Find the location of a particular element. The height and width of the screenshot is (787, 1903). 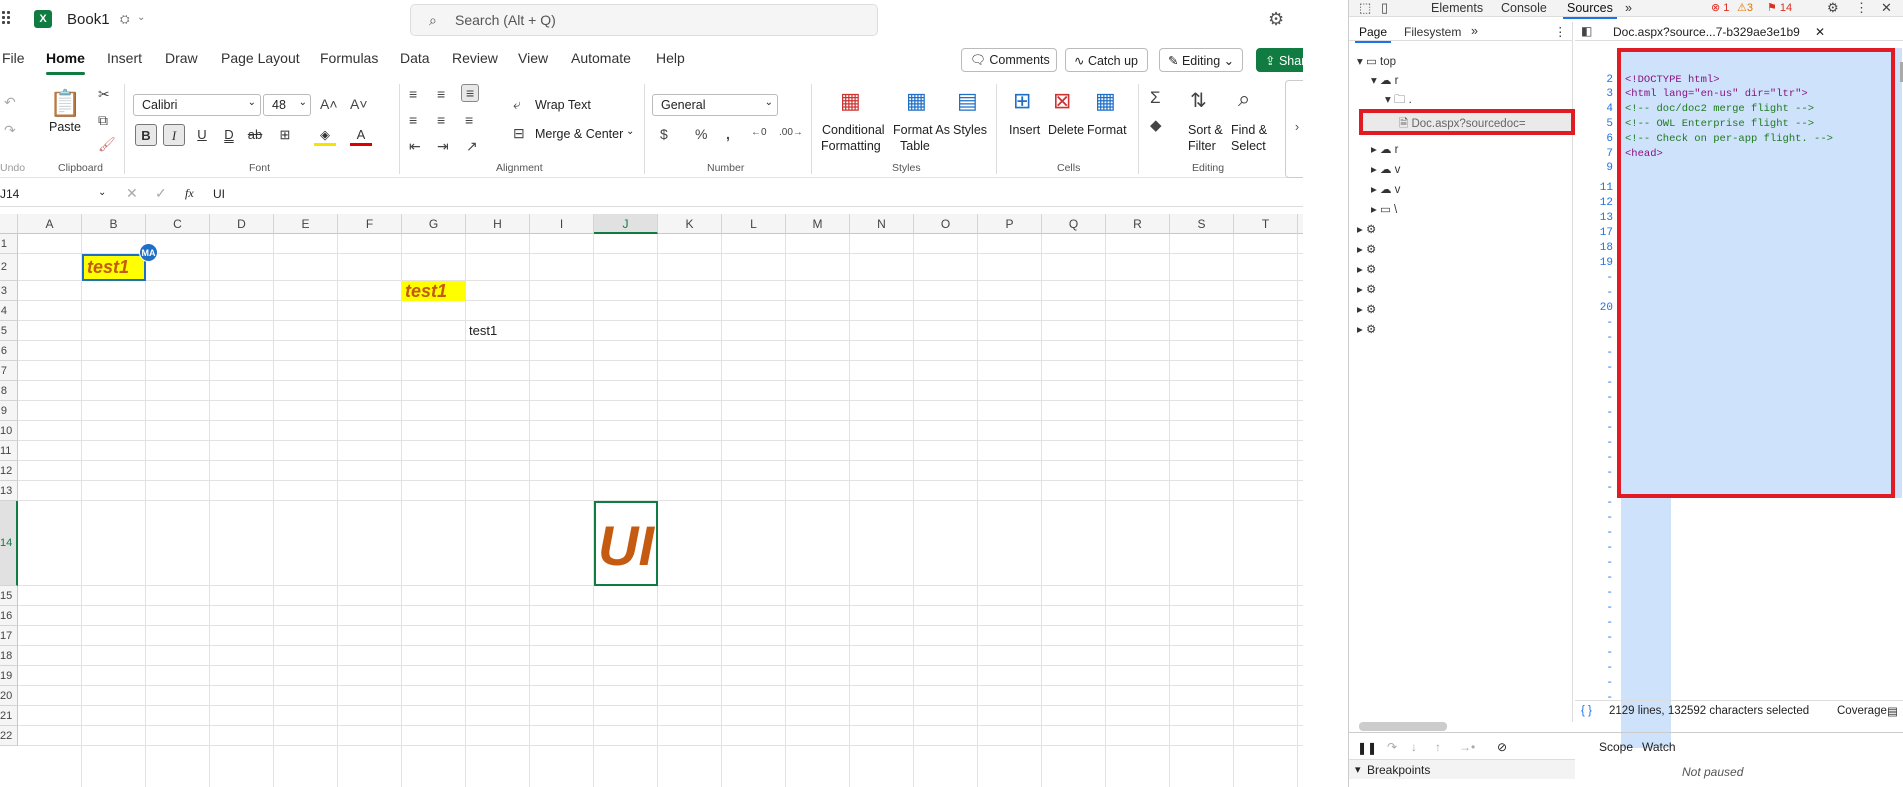

paste-label: Paste is located at coordinates (65, 127).